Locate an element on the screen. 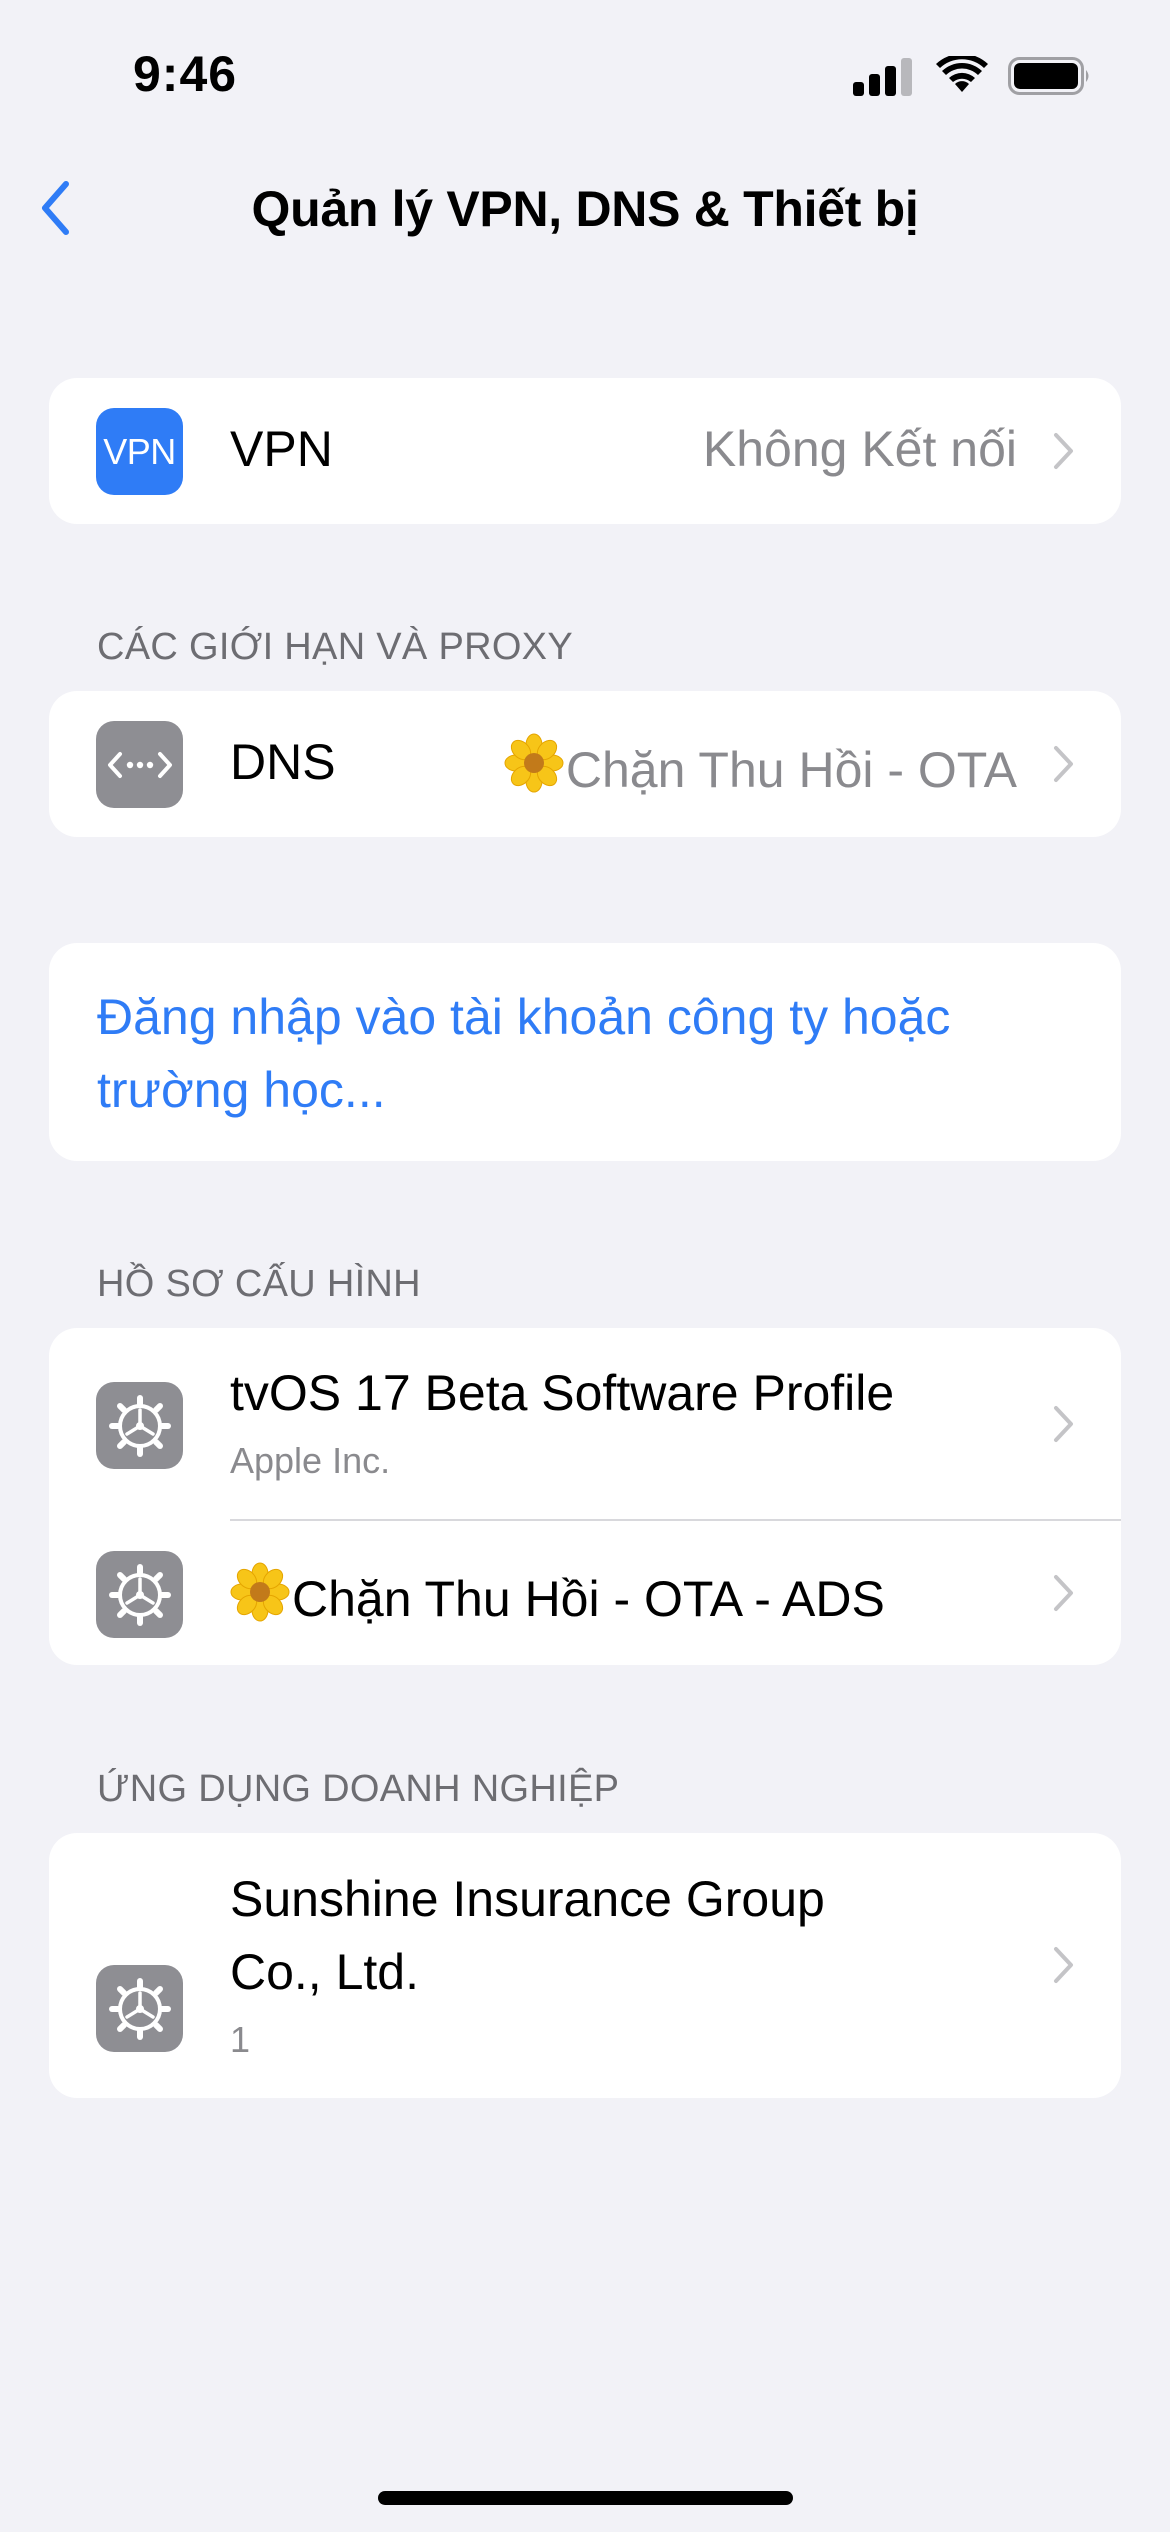 This screenshot has height=2532, width=1170. dns-value: Chặn Thu Hồi - OTA is located at coordinates (791, 770).